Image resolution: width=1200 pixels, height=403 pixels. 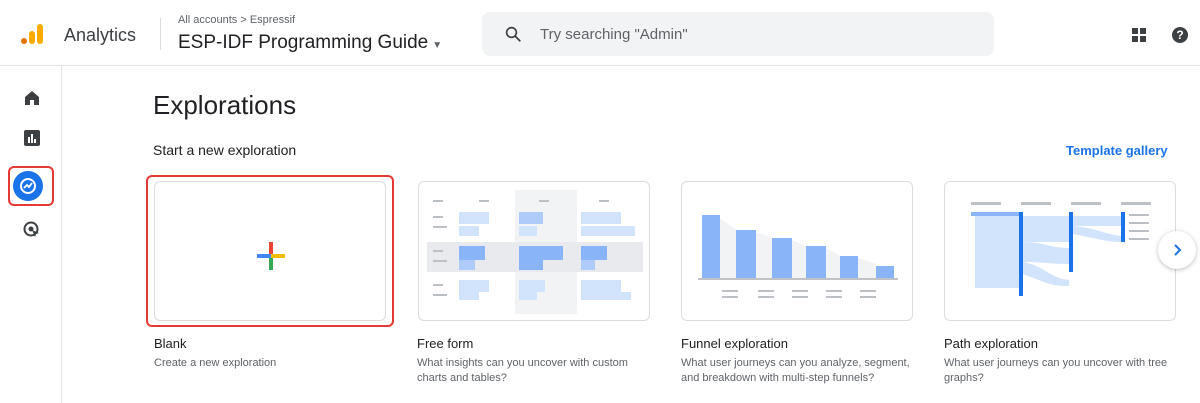 What do you see at coordinates (1117, 150) in the screenshot?
I see `template-gallery-link: Template gallery` at bounding box center [1117, 150].